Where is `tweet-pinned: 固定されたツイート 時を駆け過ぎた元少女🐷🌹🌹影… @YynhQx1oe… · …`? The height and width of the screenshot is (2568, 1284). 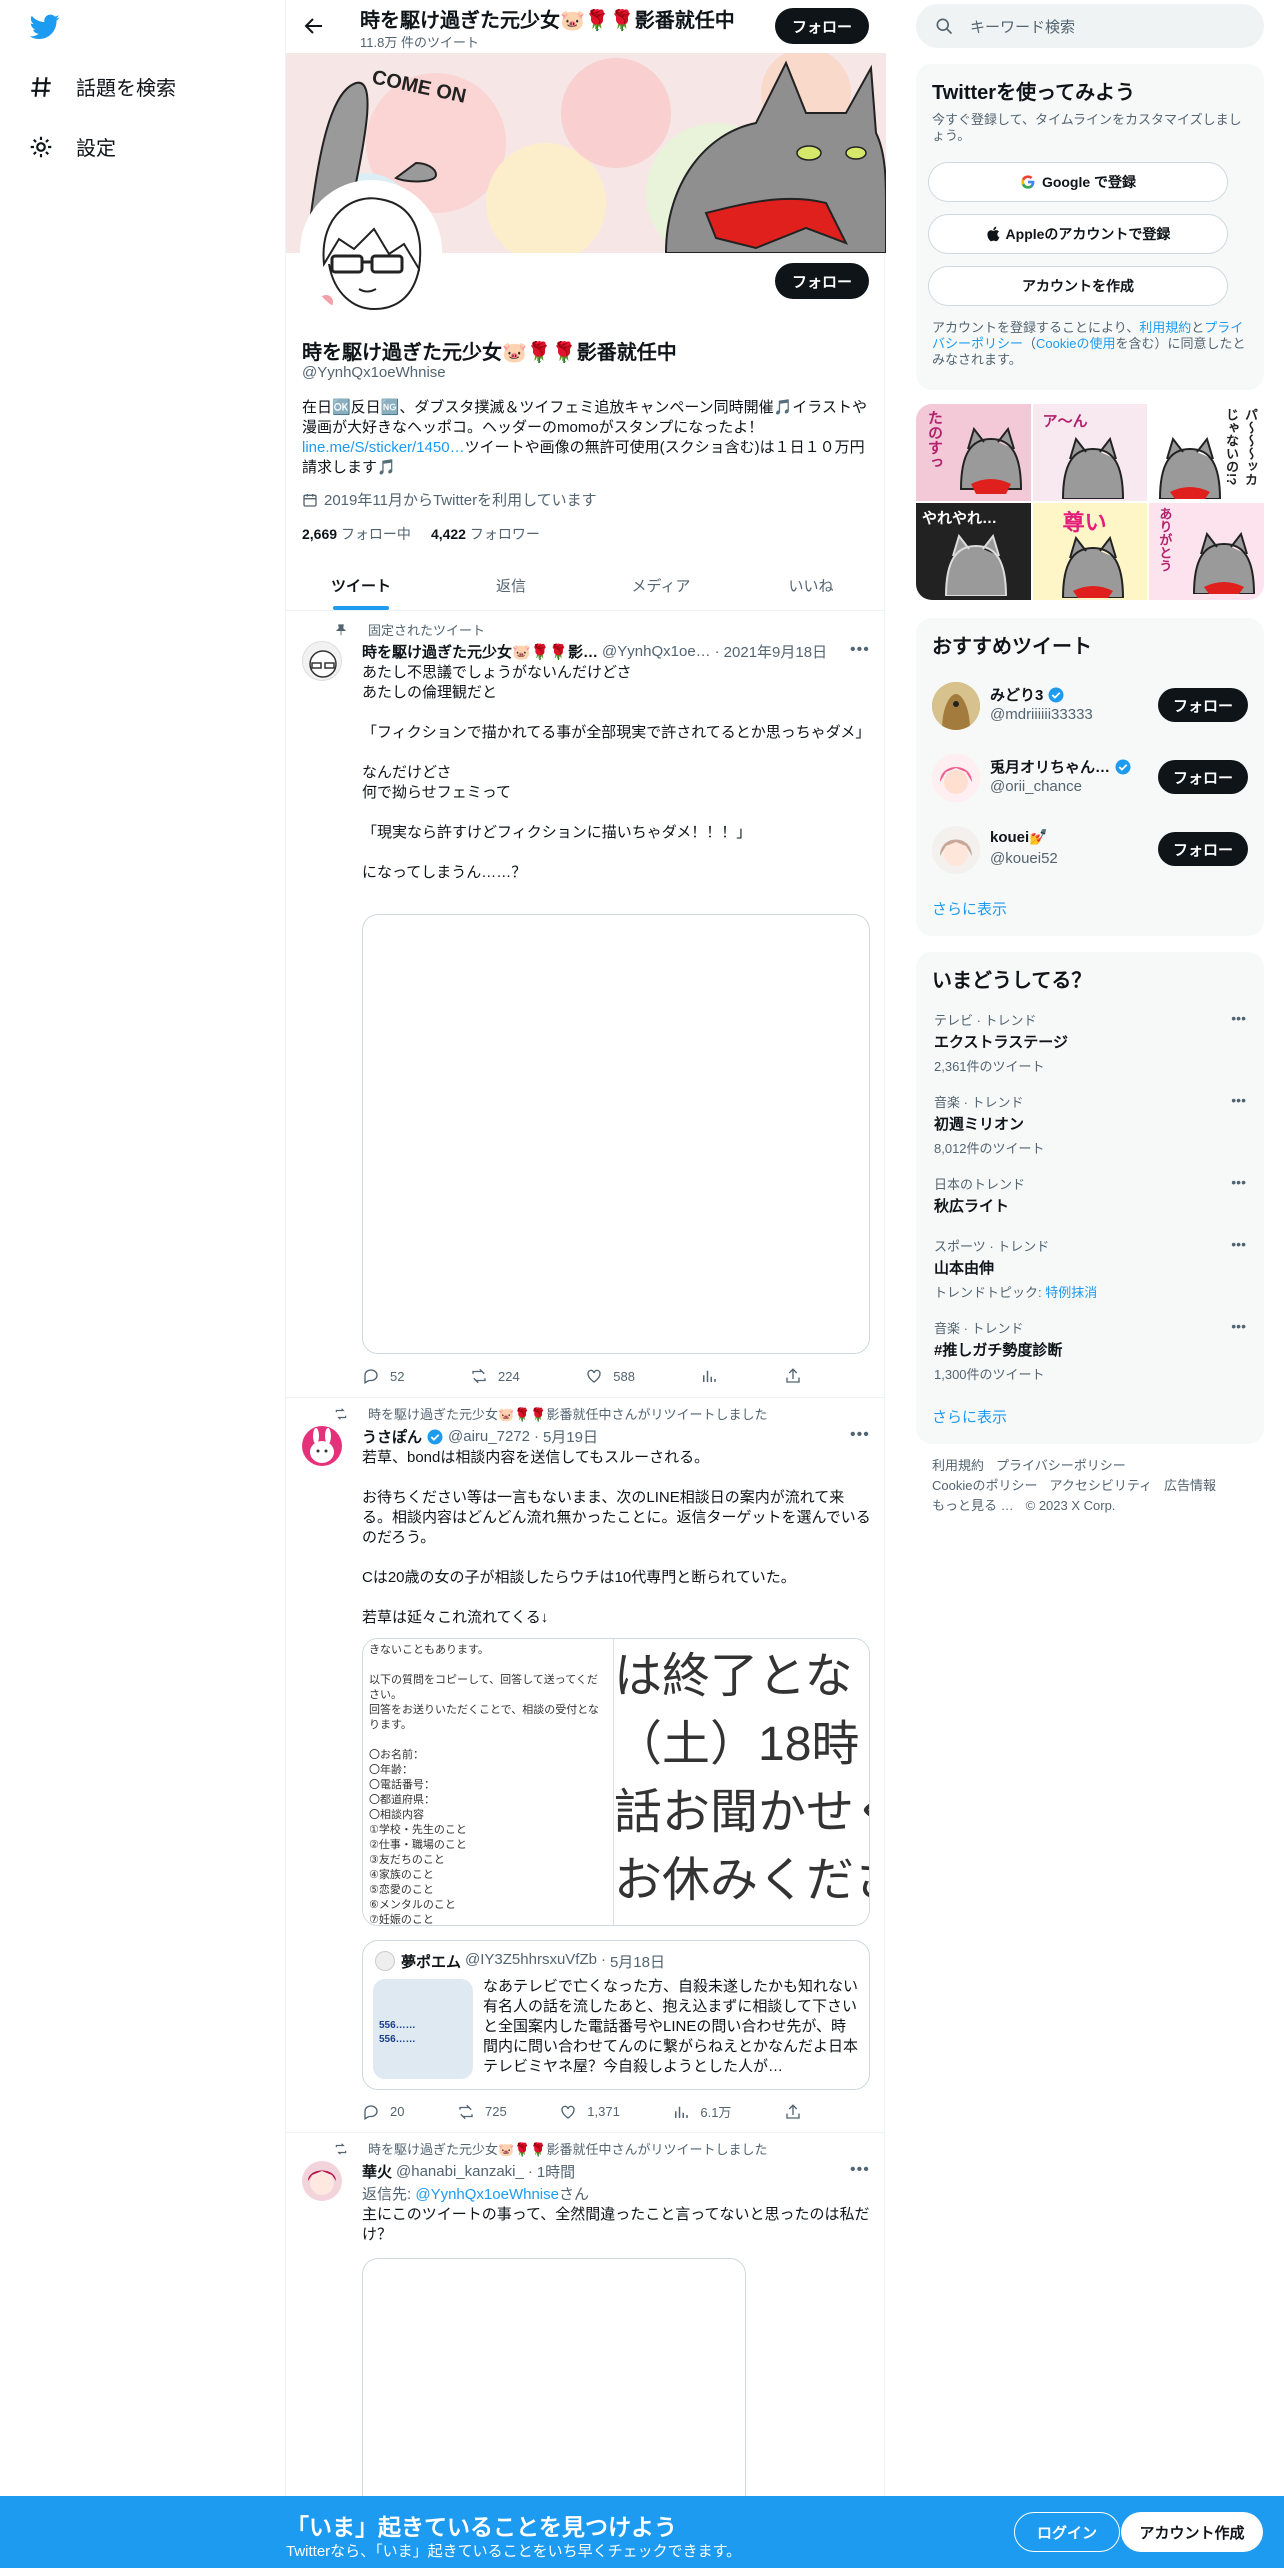 tweet-pinned: 固定されたツイート 時を駆け過ぎた元少女🐷🌹🌹影… @YynhQx1oe… · … is located at coordinates (586, 1004).